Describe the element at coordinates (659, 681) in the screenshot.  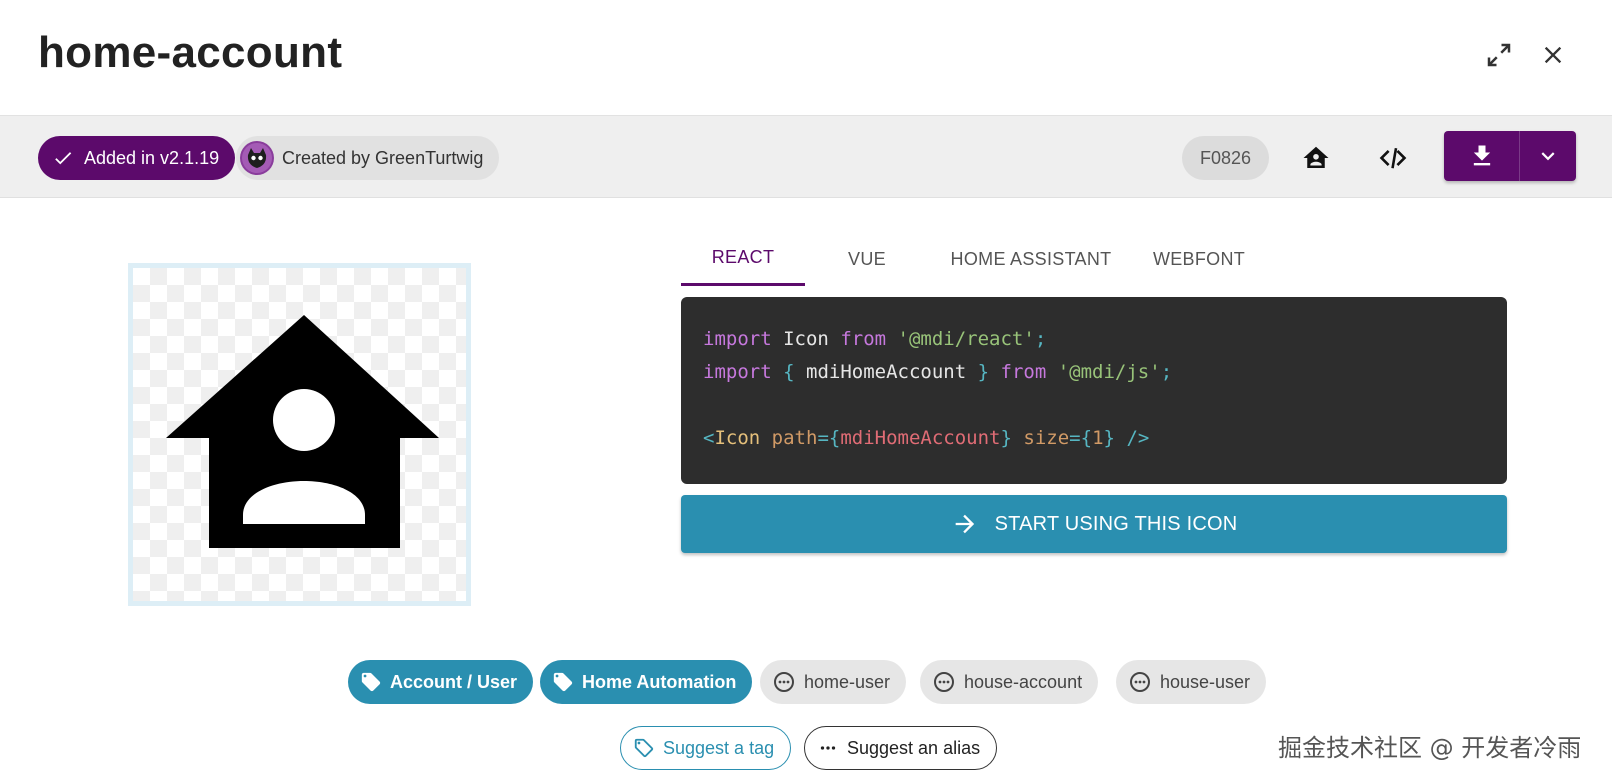
I see `tag-label: Home Automation` at that location.